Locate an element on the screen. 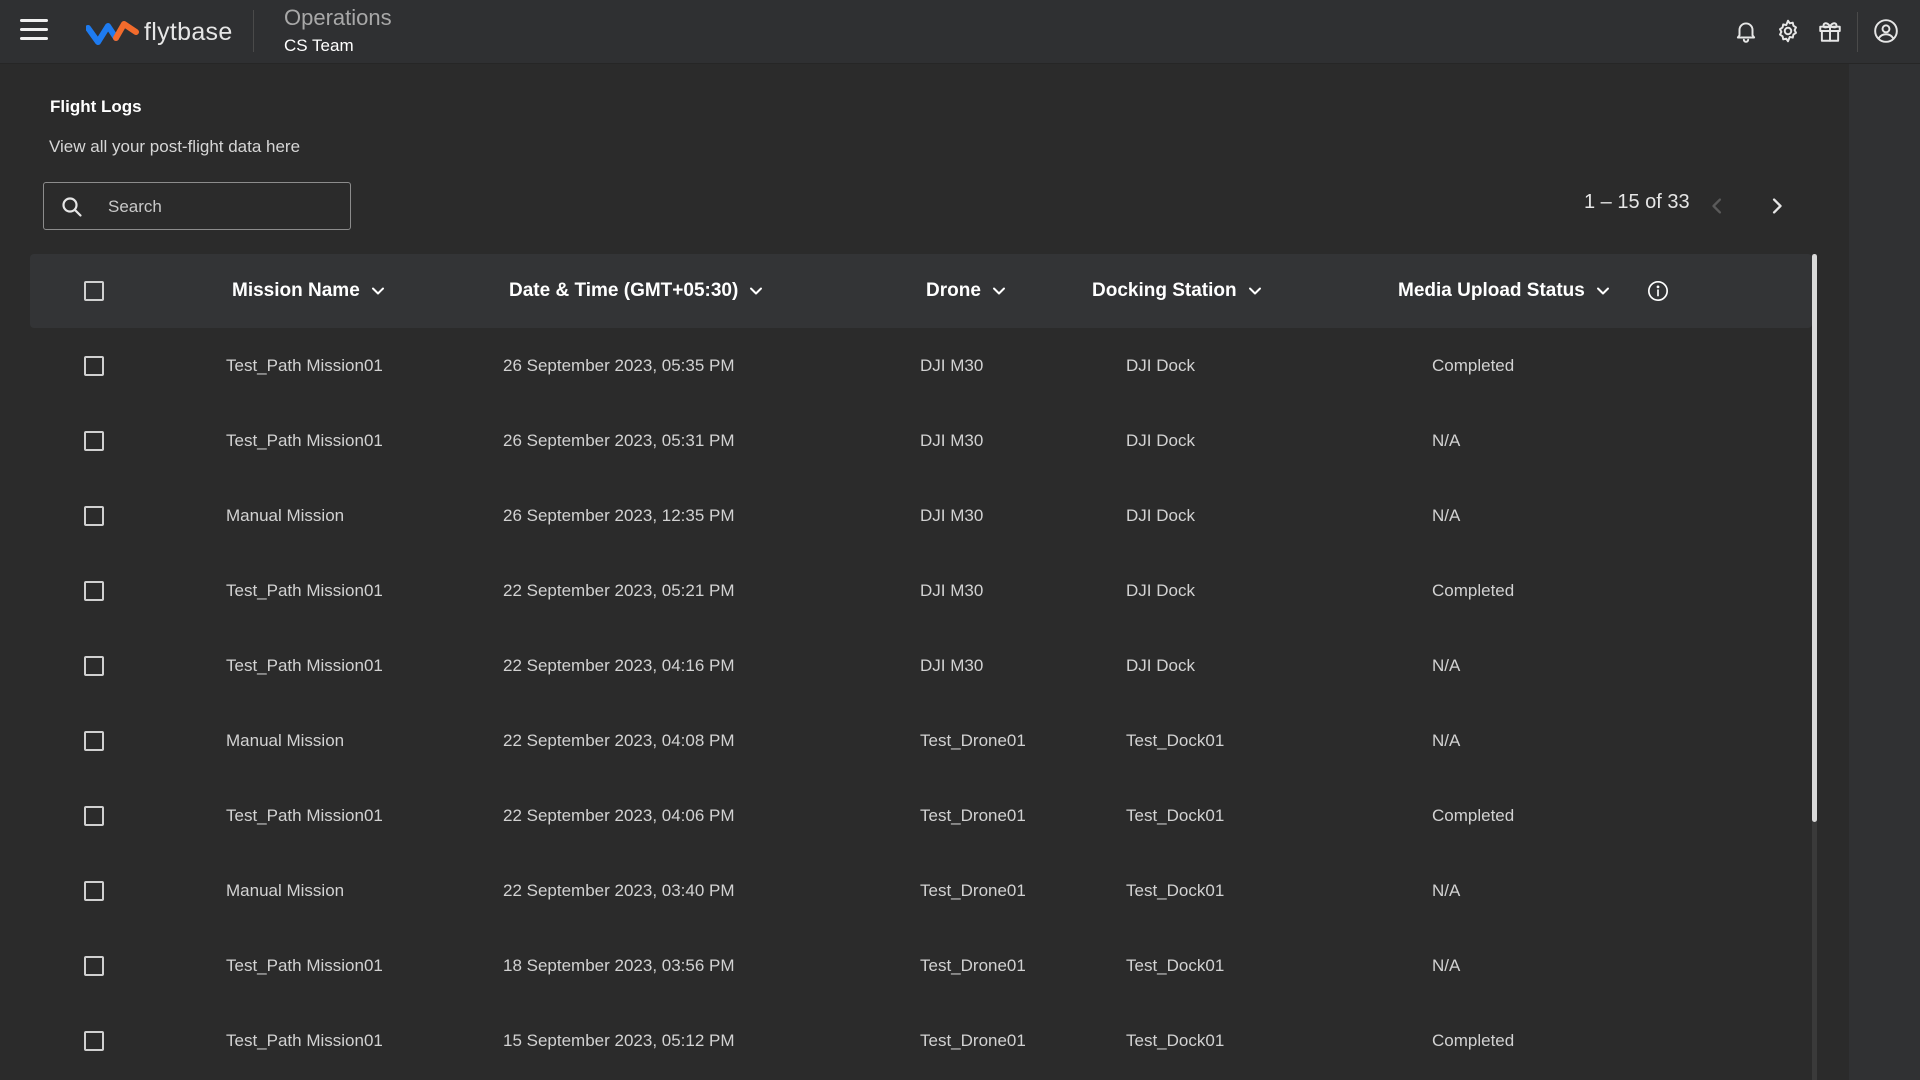 The image size is (1920, 1080). menu-icon is located at coordinates (34, 31).